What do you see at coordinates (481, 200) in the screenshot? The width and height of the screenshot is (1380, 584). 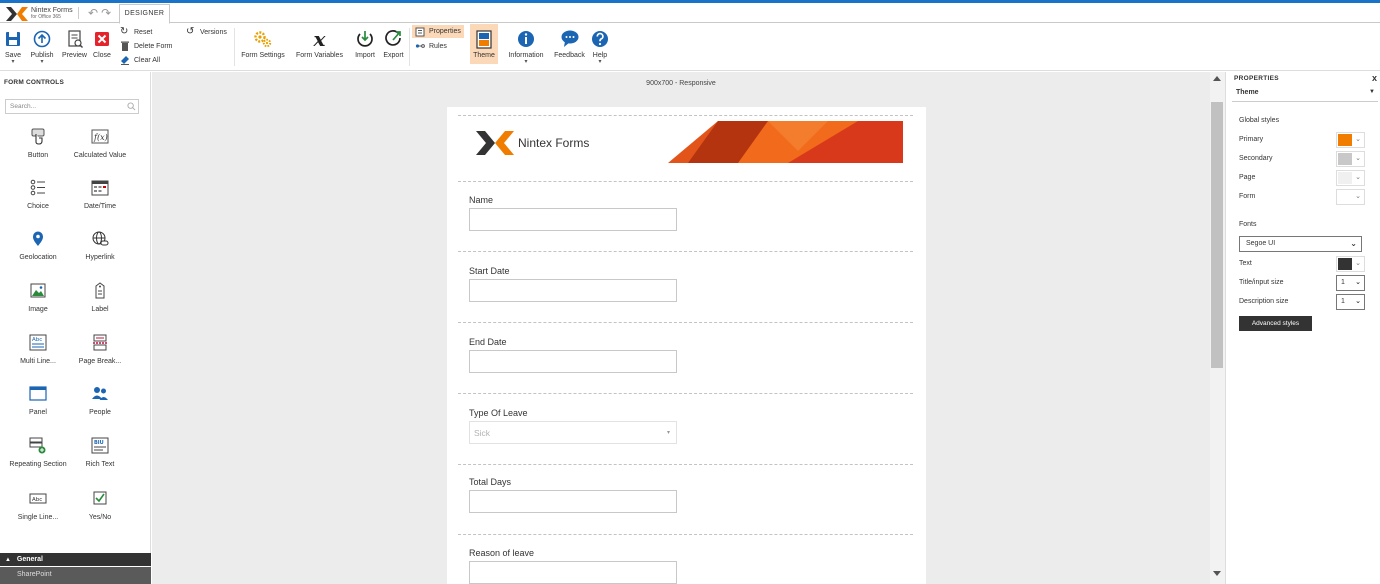 I see `field-name-label: Name` at bounding box center [481, 200].